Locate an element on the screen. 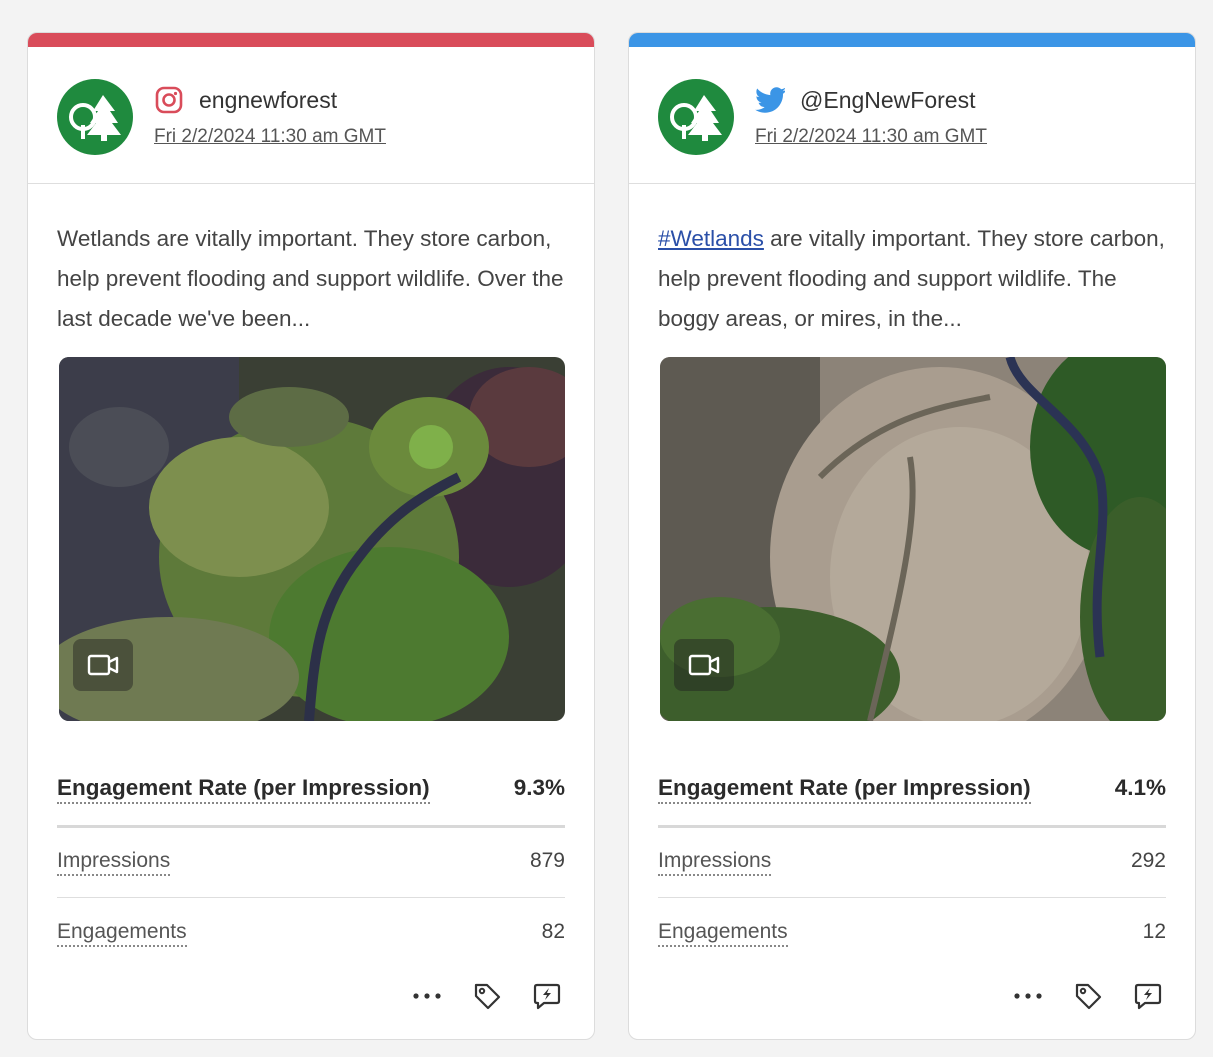 The image size is (1213, 1057). impressions-value: 292 is located at coordinates (1148, 860).